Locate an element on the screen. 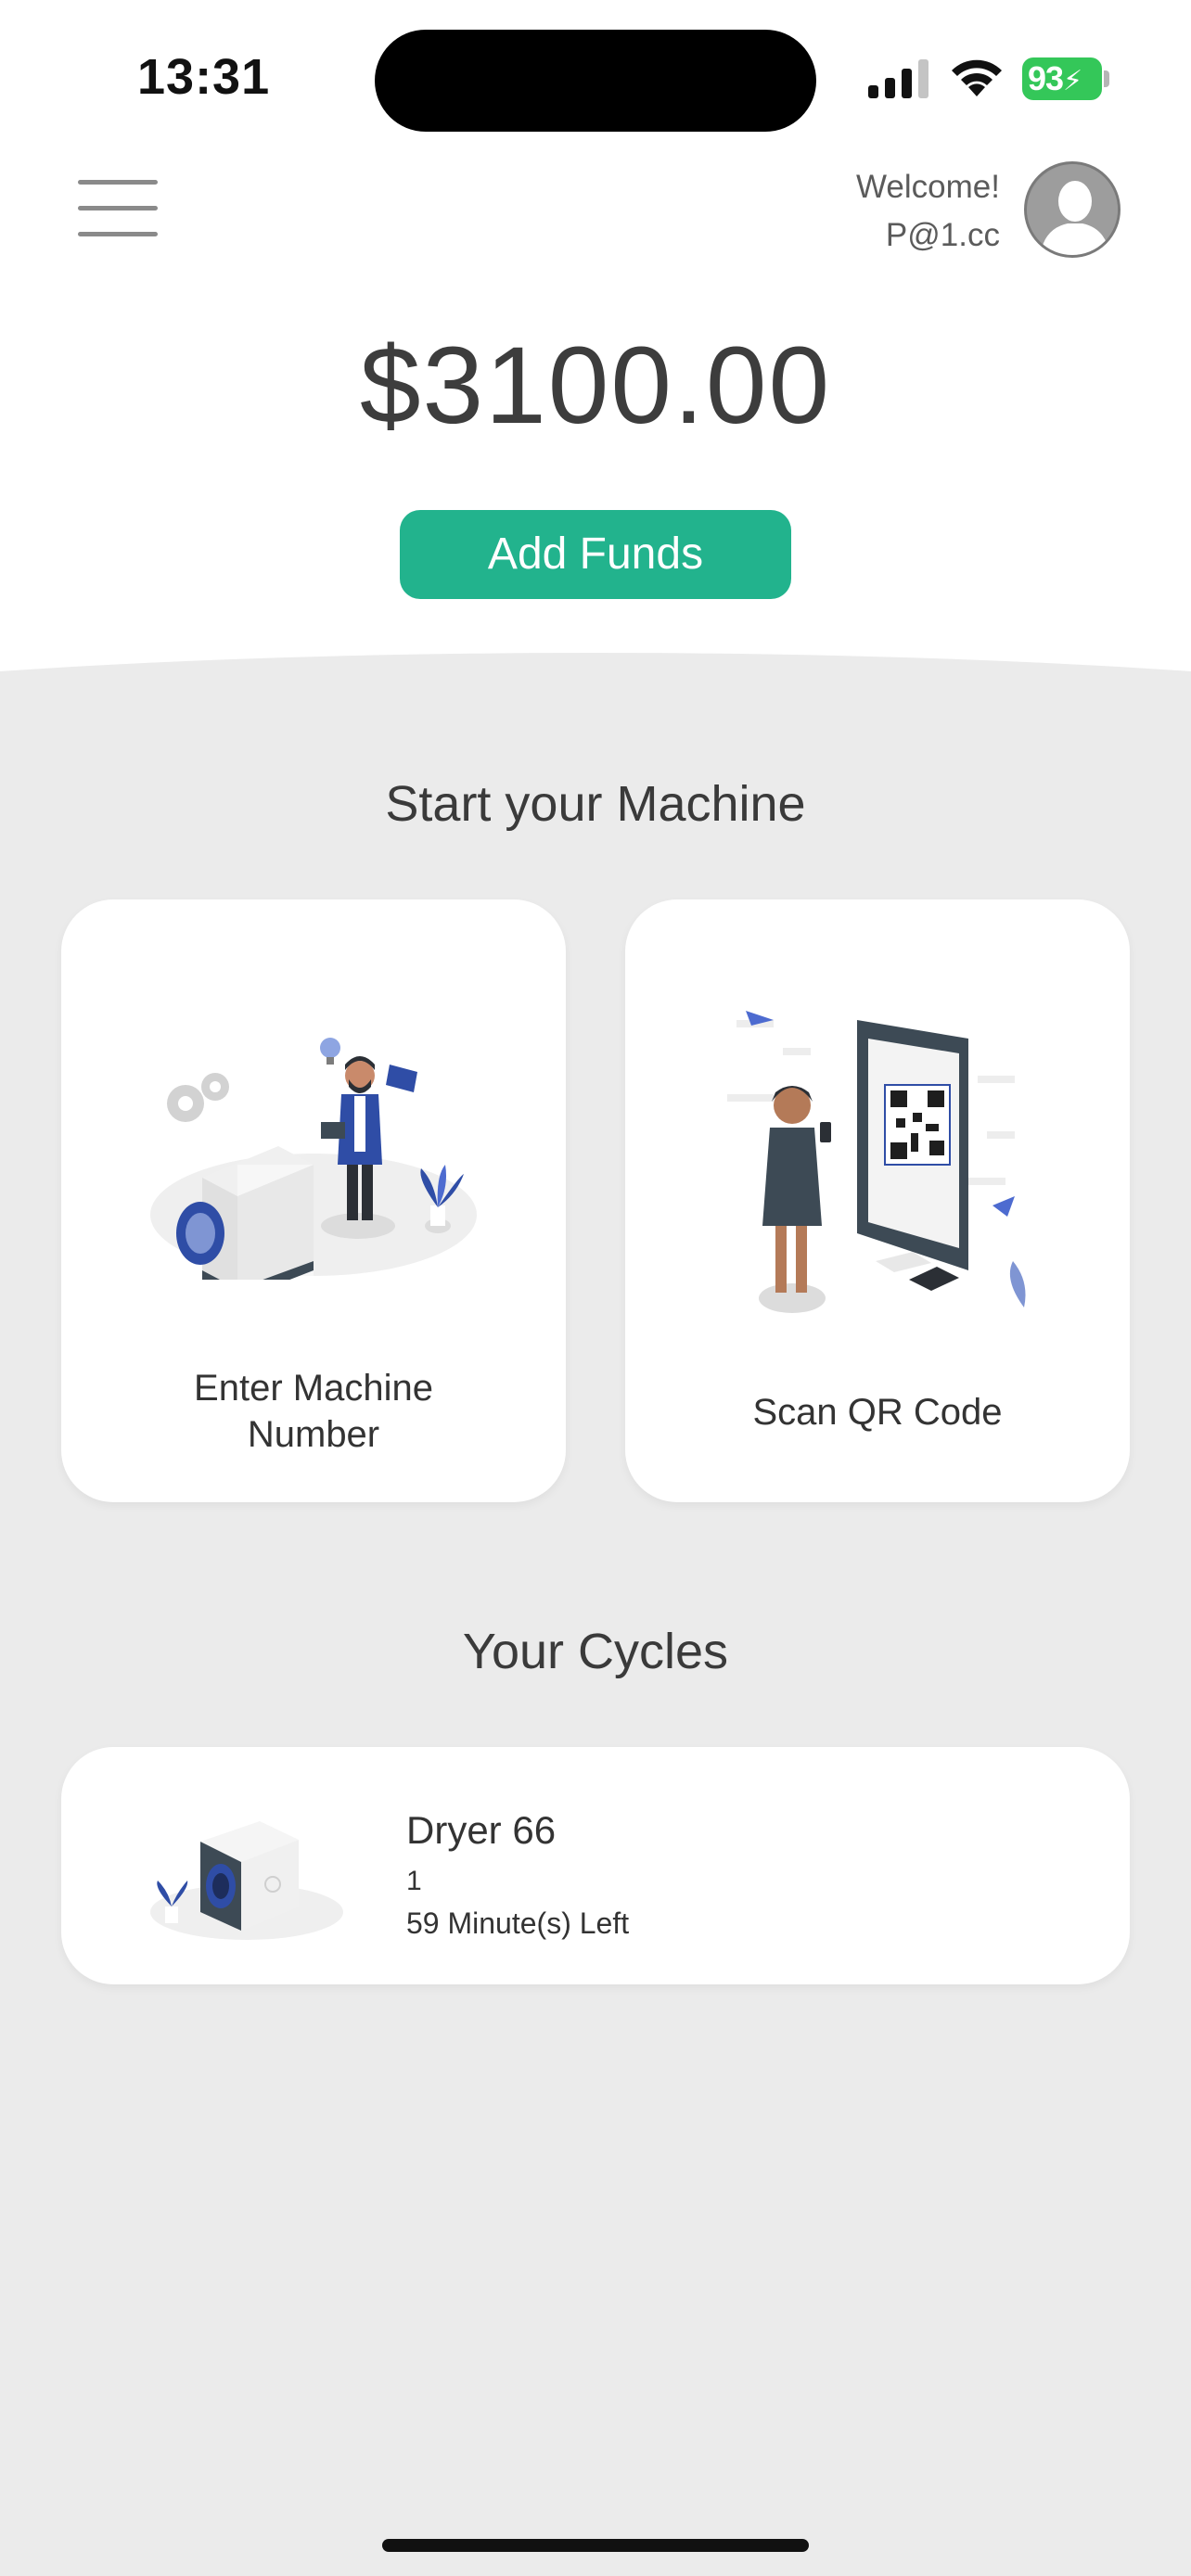 The height and width of the screenshot is (2576, 1191). status-bar: 13:31 93⚡ is located at coordinates (595, 74).